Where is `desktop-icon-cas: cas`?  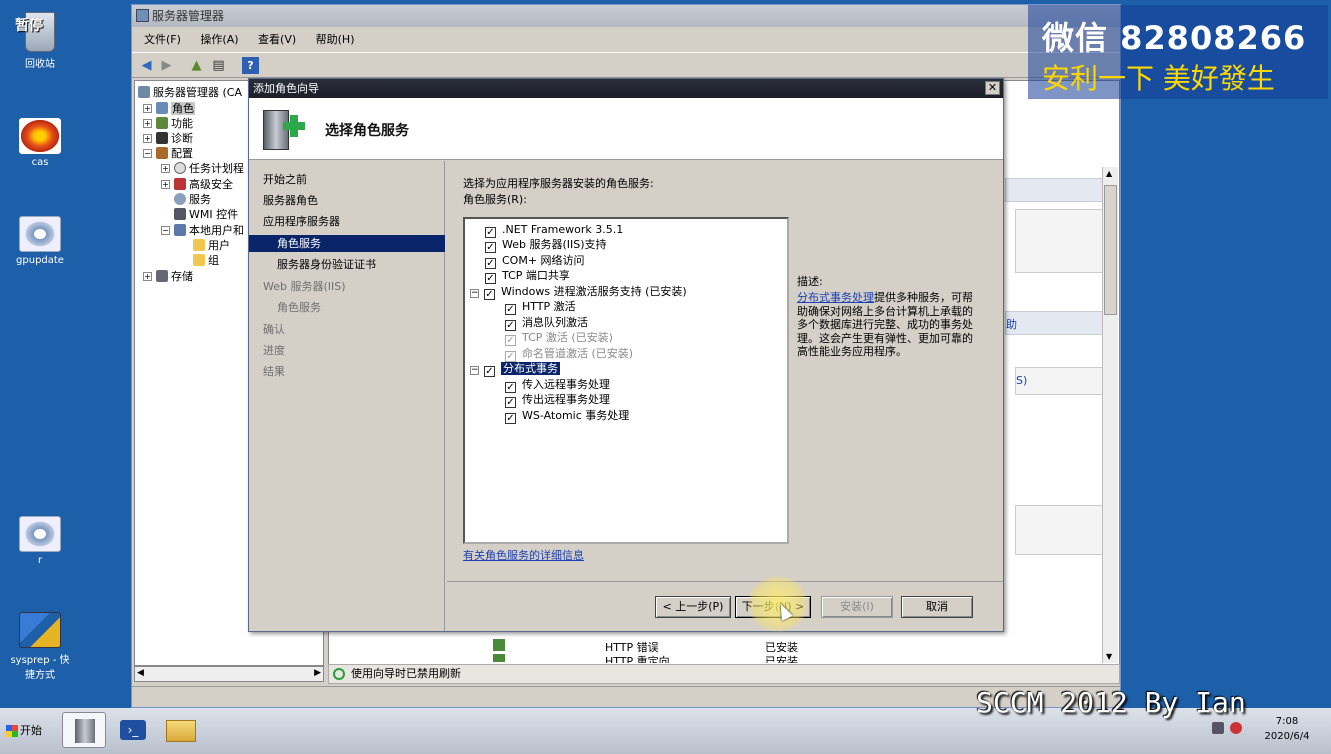 desktop-icon-cas: cas is located at coordinates (40, 143).